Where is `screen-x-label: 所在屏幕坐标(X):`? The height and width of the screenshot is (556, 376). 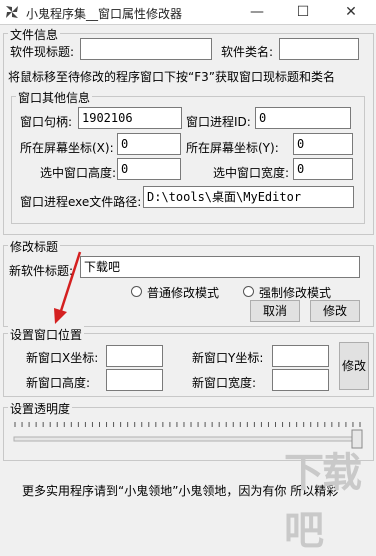 screen-x-label: 所在屏幕坐标(X): is located at coordinates (67, 148).